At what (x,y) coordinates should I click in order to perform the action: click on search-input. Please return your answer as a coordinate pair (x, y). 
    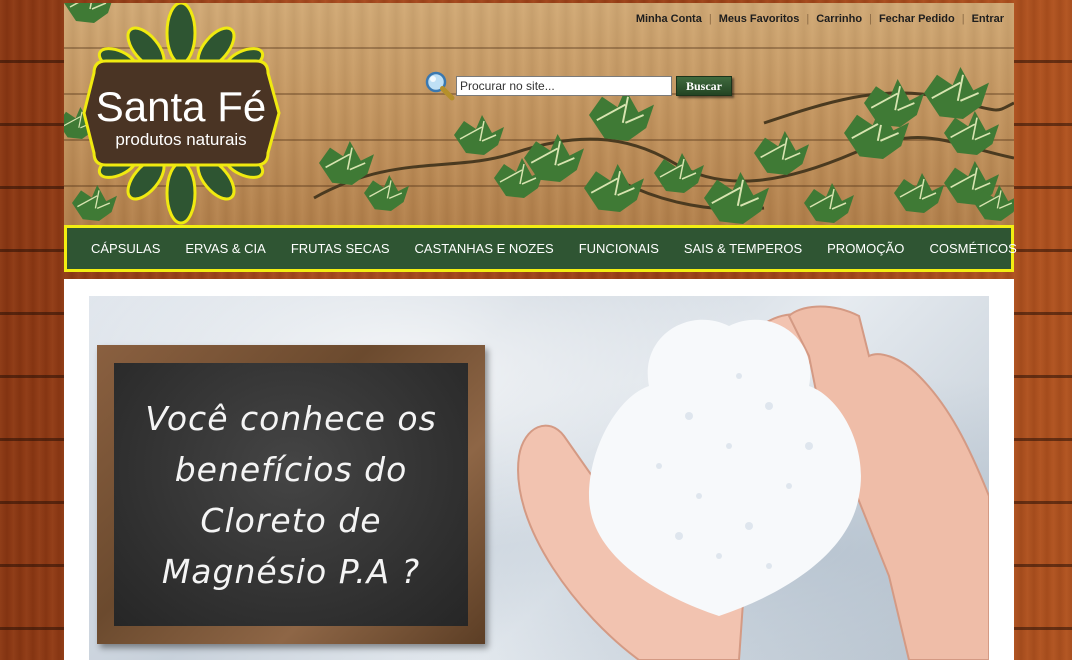
    Looking at the image, I should click on (564, 86).